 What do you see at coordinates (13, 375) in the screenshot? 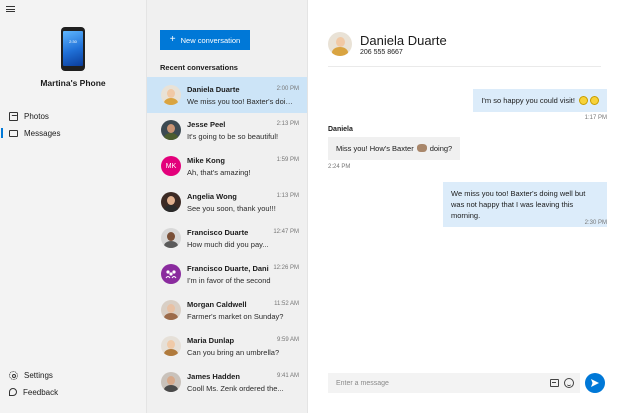
I see `gear-icon` at bounding box center [13, 375].